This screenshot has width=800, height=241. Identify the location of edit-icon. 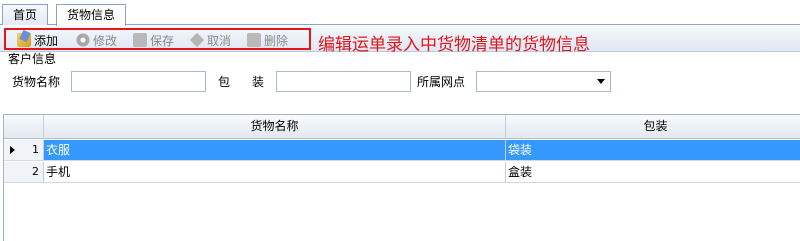
(83, 40).